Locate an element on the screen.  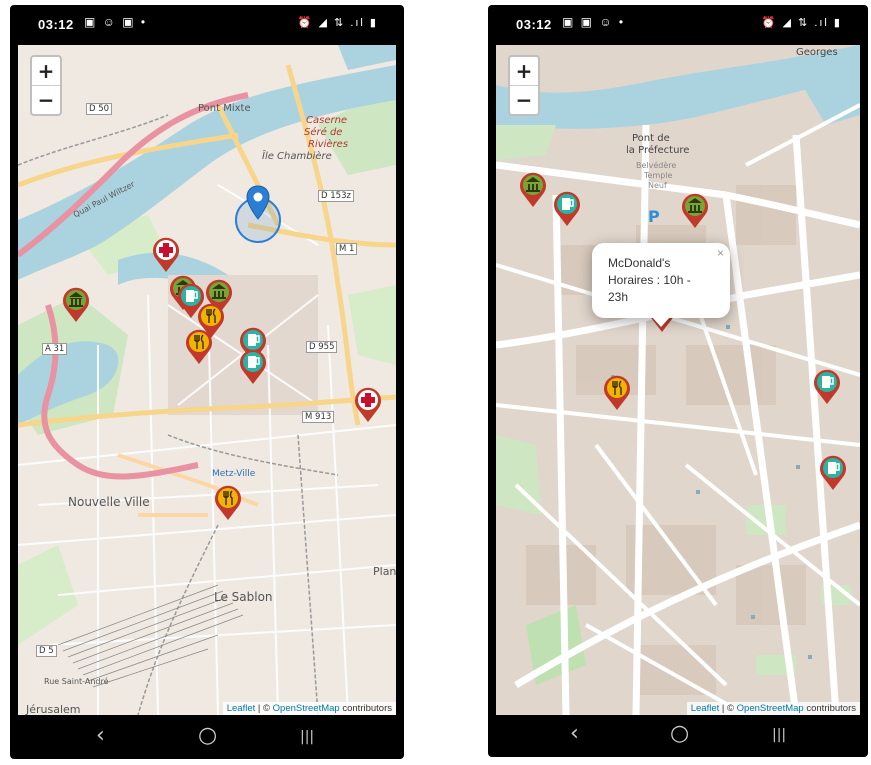
label-rivieres: Rivières is located at coordinates (328, 144).